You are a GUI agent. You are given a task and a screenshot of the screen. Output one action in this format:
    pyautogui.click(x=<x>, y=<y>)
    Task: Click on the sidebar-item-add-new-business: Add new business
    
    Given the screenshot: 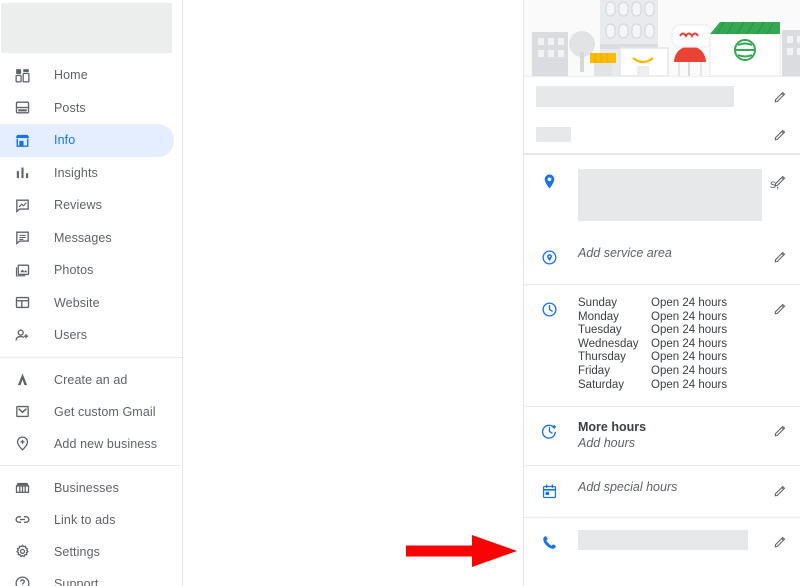 What is the action you would take?
    pyautogui.click(x=87, y=444)
    